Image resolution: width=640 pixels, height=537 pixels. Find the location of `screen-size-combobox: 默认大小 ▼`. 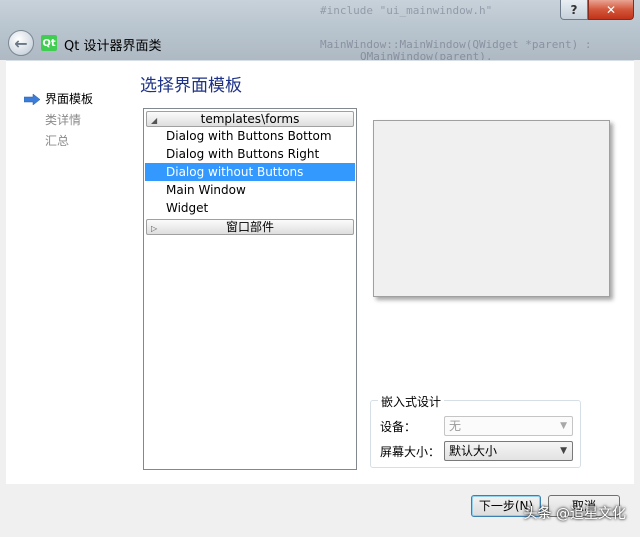

screen-size-combobox: 默认大小 ▼ is located at coordinates (508, 451).